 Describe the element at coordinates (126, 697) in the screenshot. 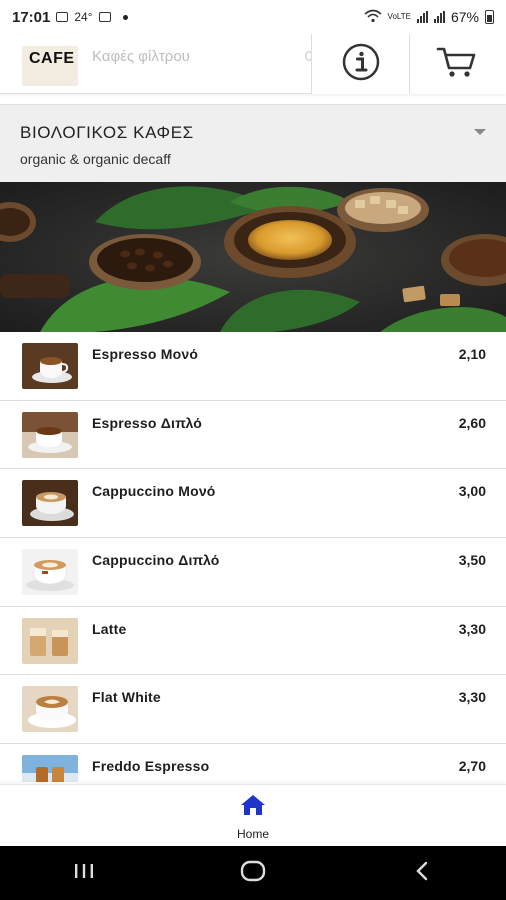

I see `product-name: Flat White` at that location.